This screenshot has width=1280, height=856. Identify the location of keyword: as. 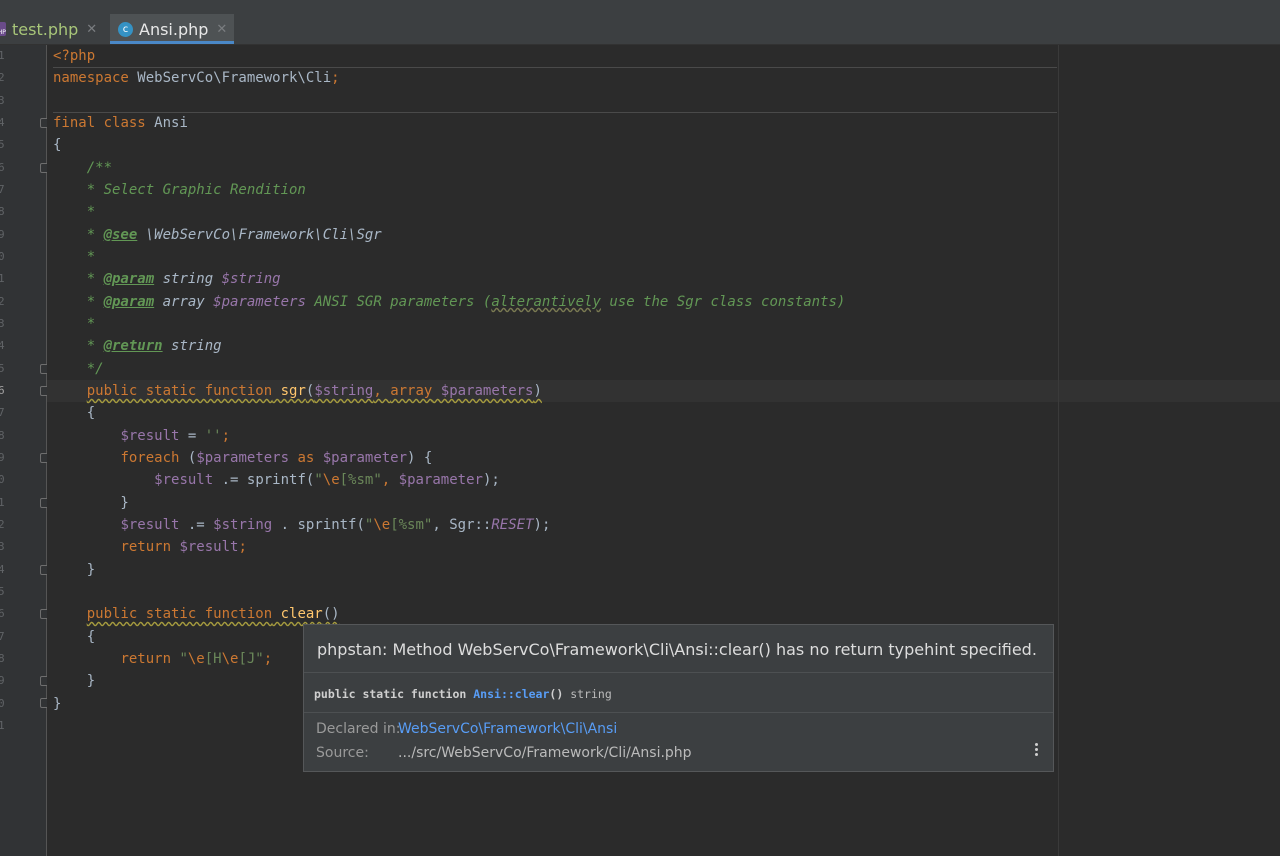
(302, 458).